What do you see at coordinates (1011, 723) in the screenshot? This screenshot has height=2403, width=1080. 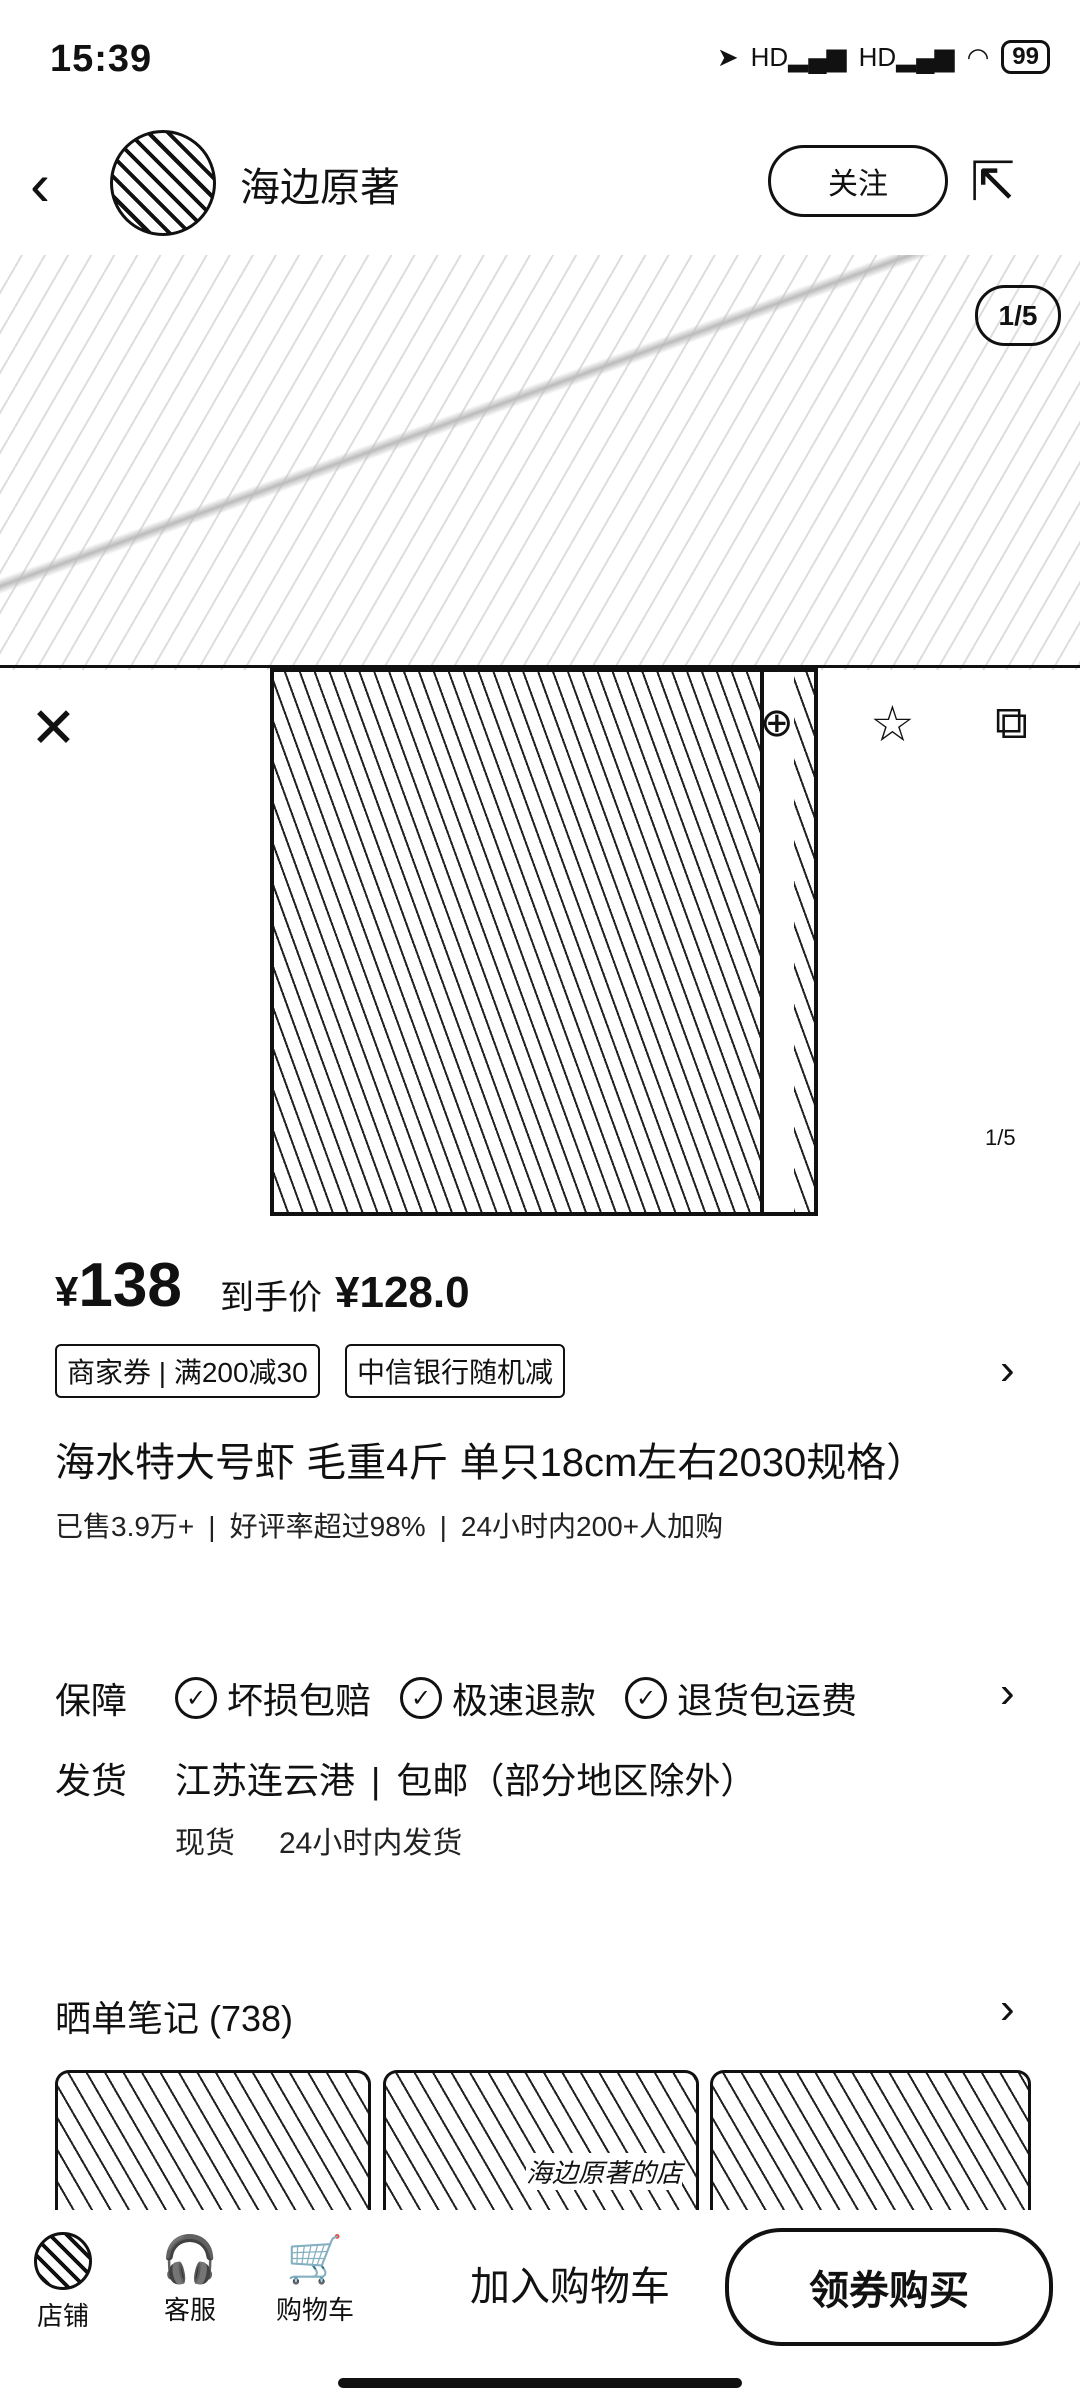 I see `edit-share-icon: ⧉` at bounding box center [1011, 723].